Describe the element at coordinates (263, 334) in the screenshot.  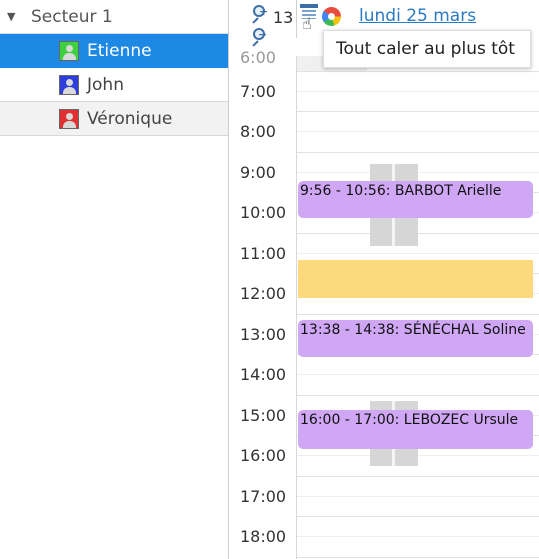
I see `hour-label: 13:00` at that location.